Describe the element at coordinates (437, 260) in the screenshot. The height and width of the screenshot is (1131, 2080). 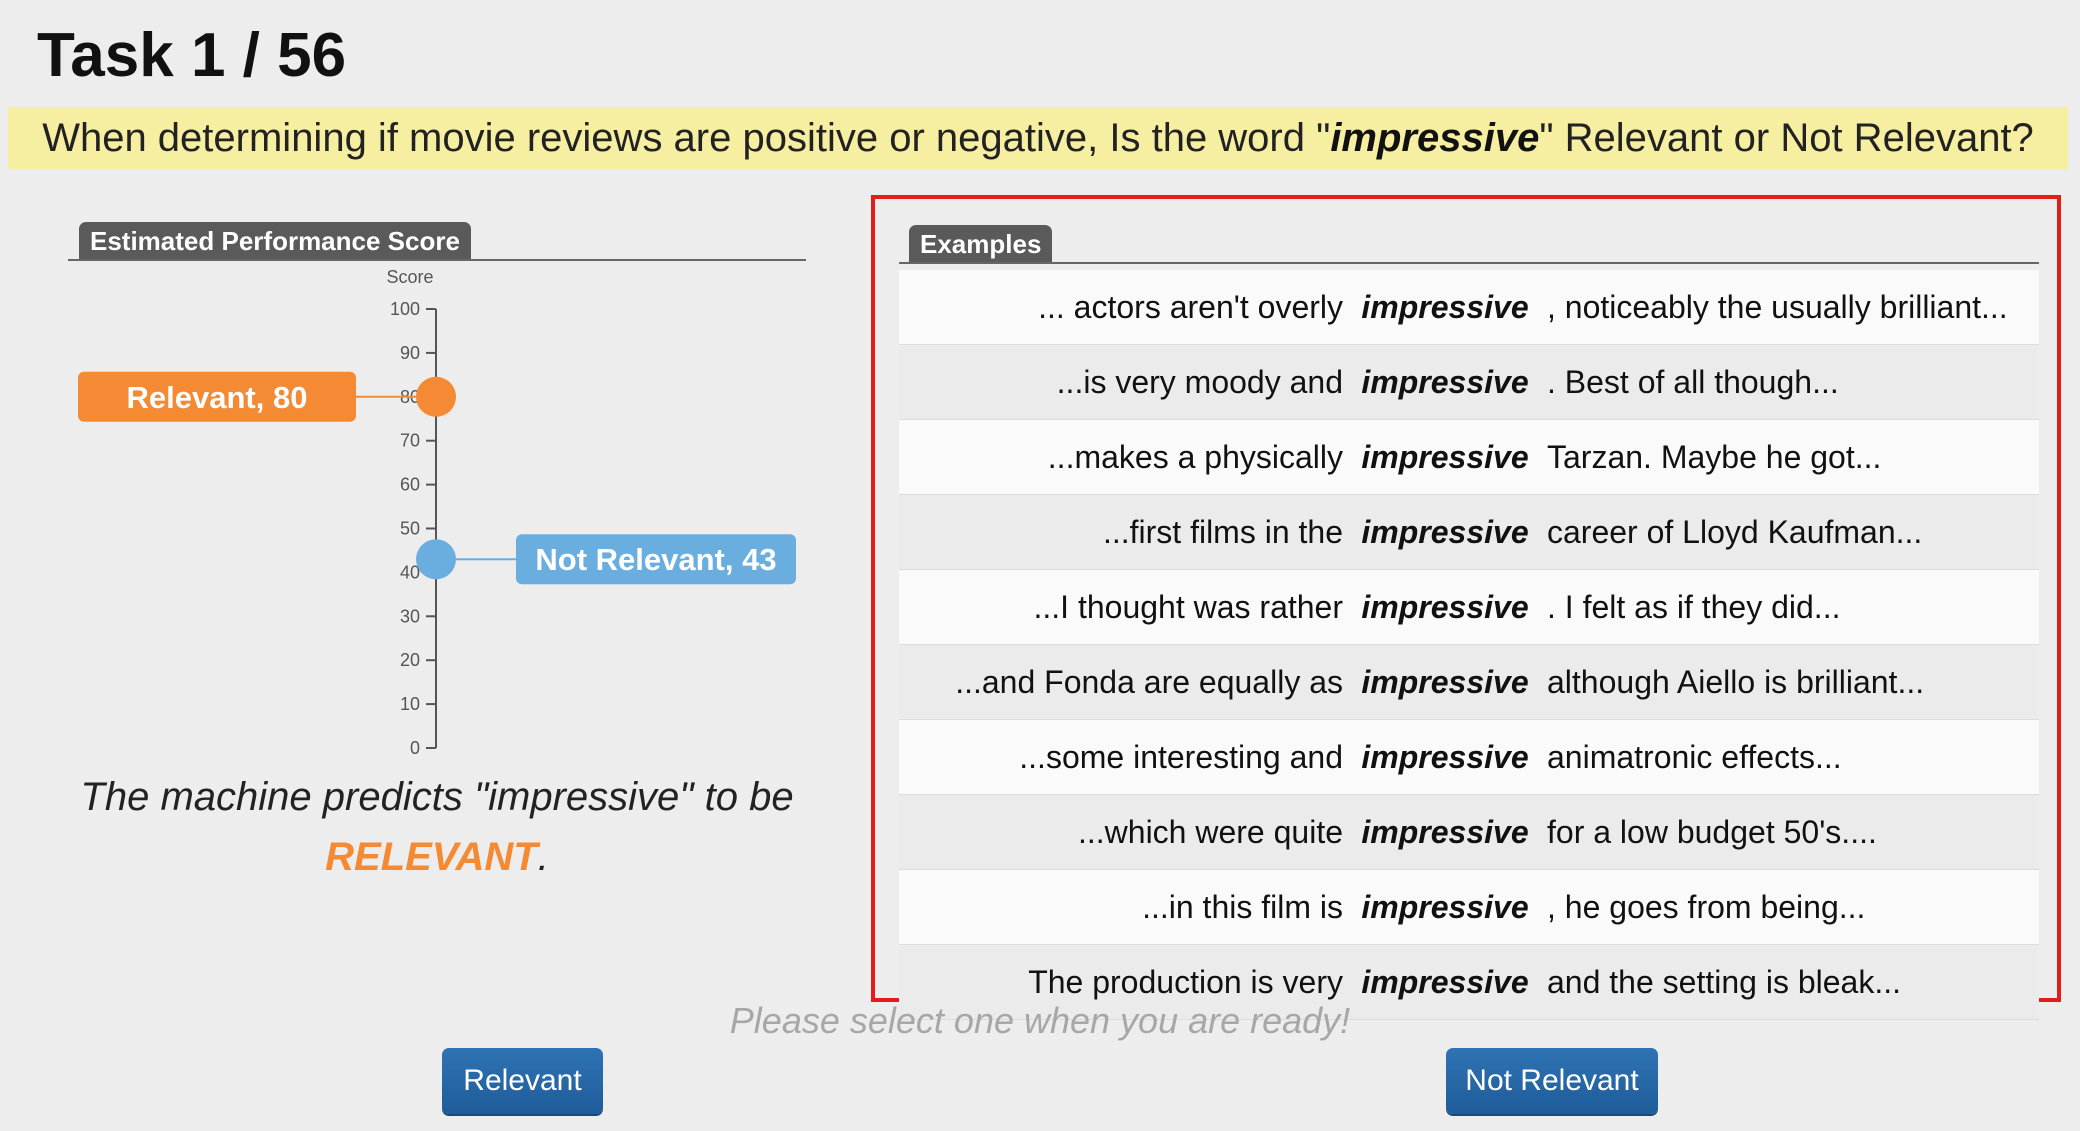
I see `score-panel-divider` at that location.